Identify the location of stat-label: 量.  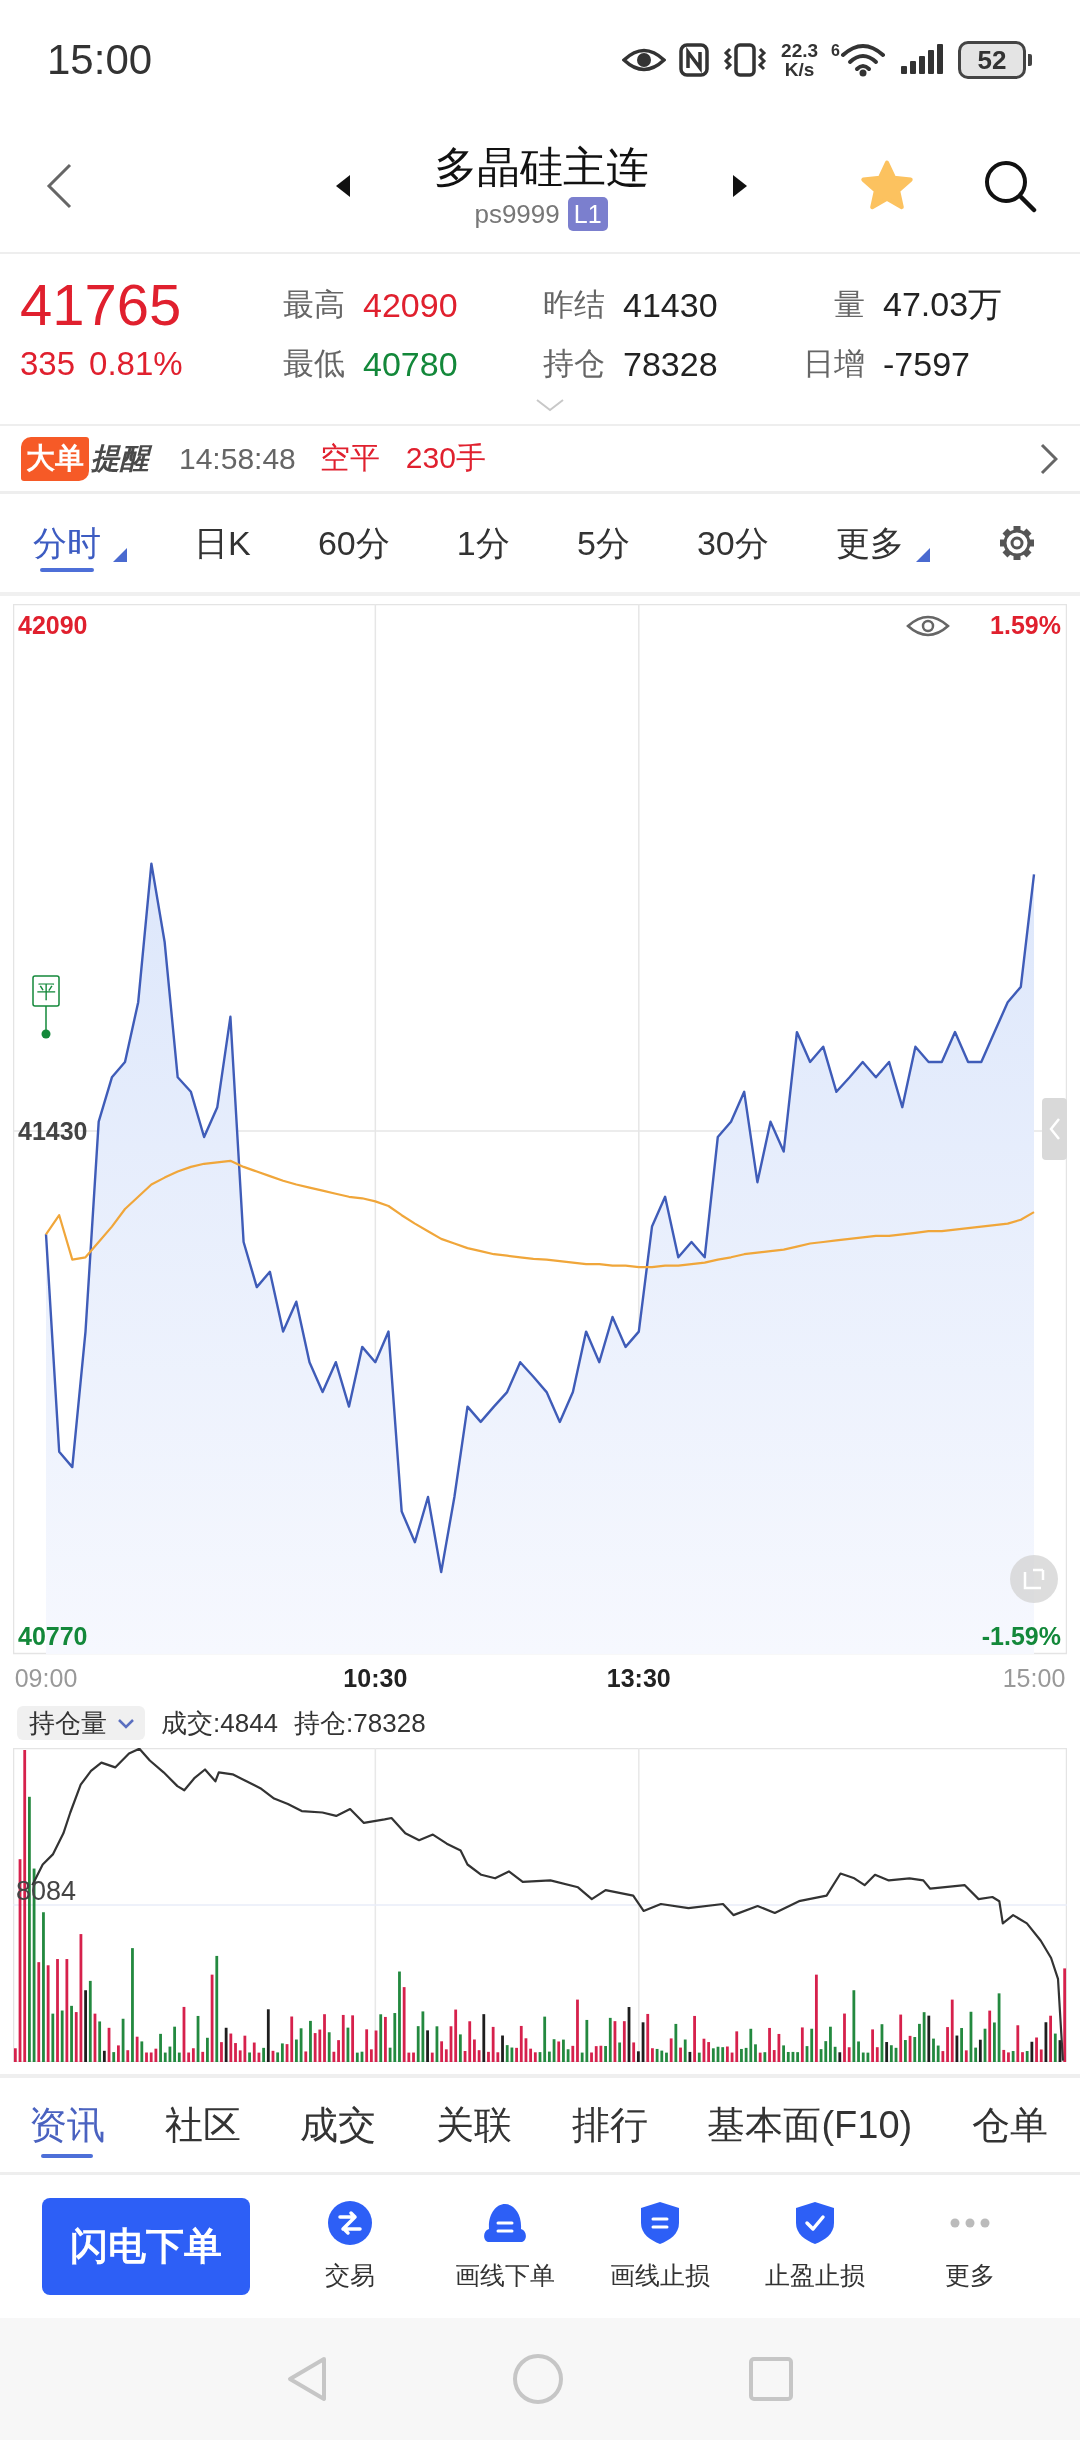
(849, 305).